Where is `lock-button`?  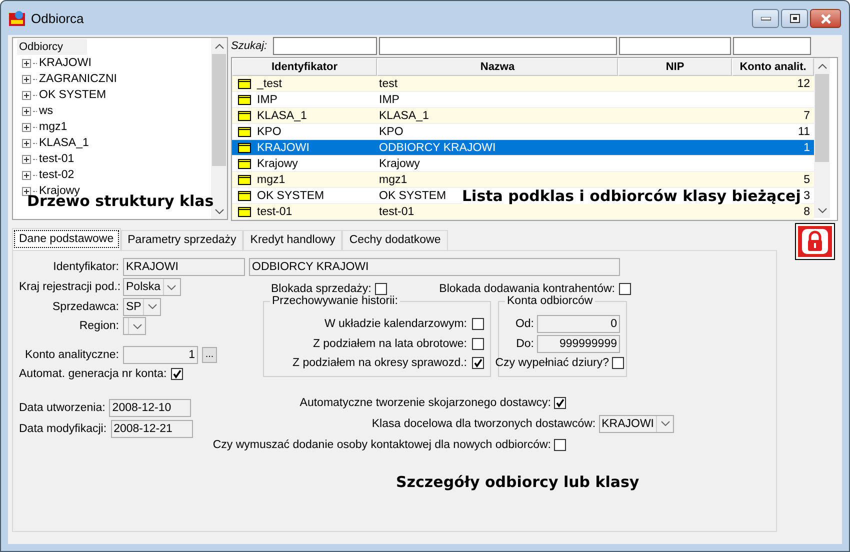
lock-button is located at coordinates (815, 241).